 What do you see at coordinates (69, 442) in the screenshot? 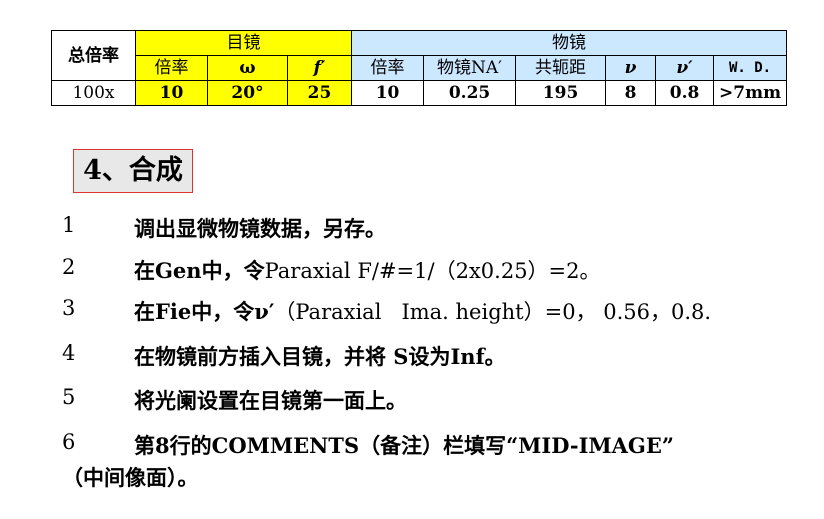
I see `step-number: 6` at bounding box center [69, 442].